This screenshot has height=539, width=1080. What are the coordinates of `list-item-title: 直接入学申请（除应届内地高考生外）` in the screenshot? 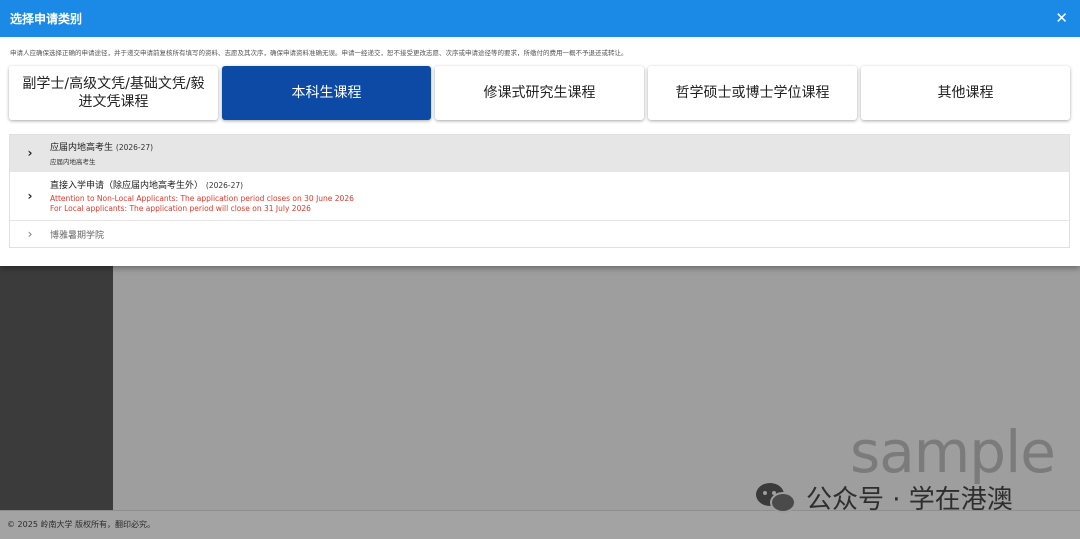 It's located at (127, 186).